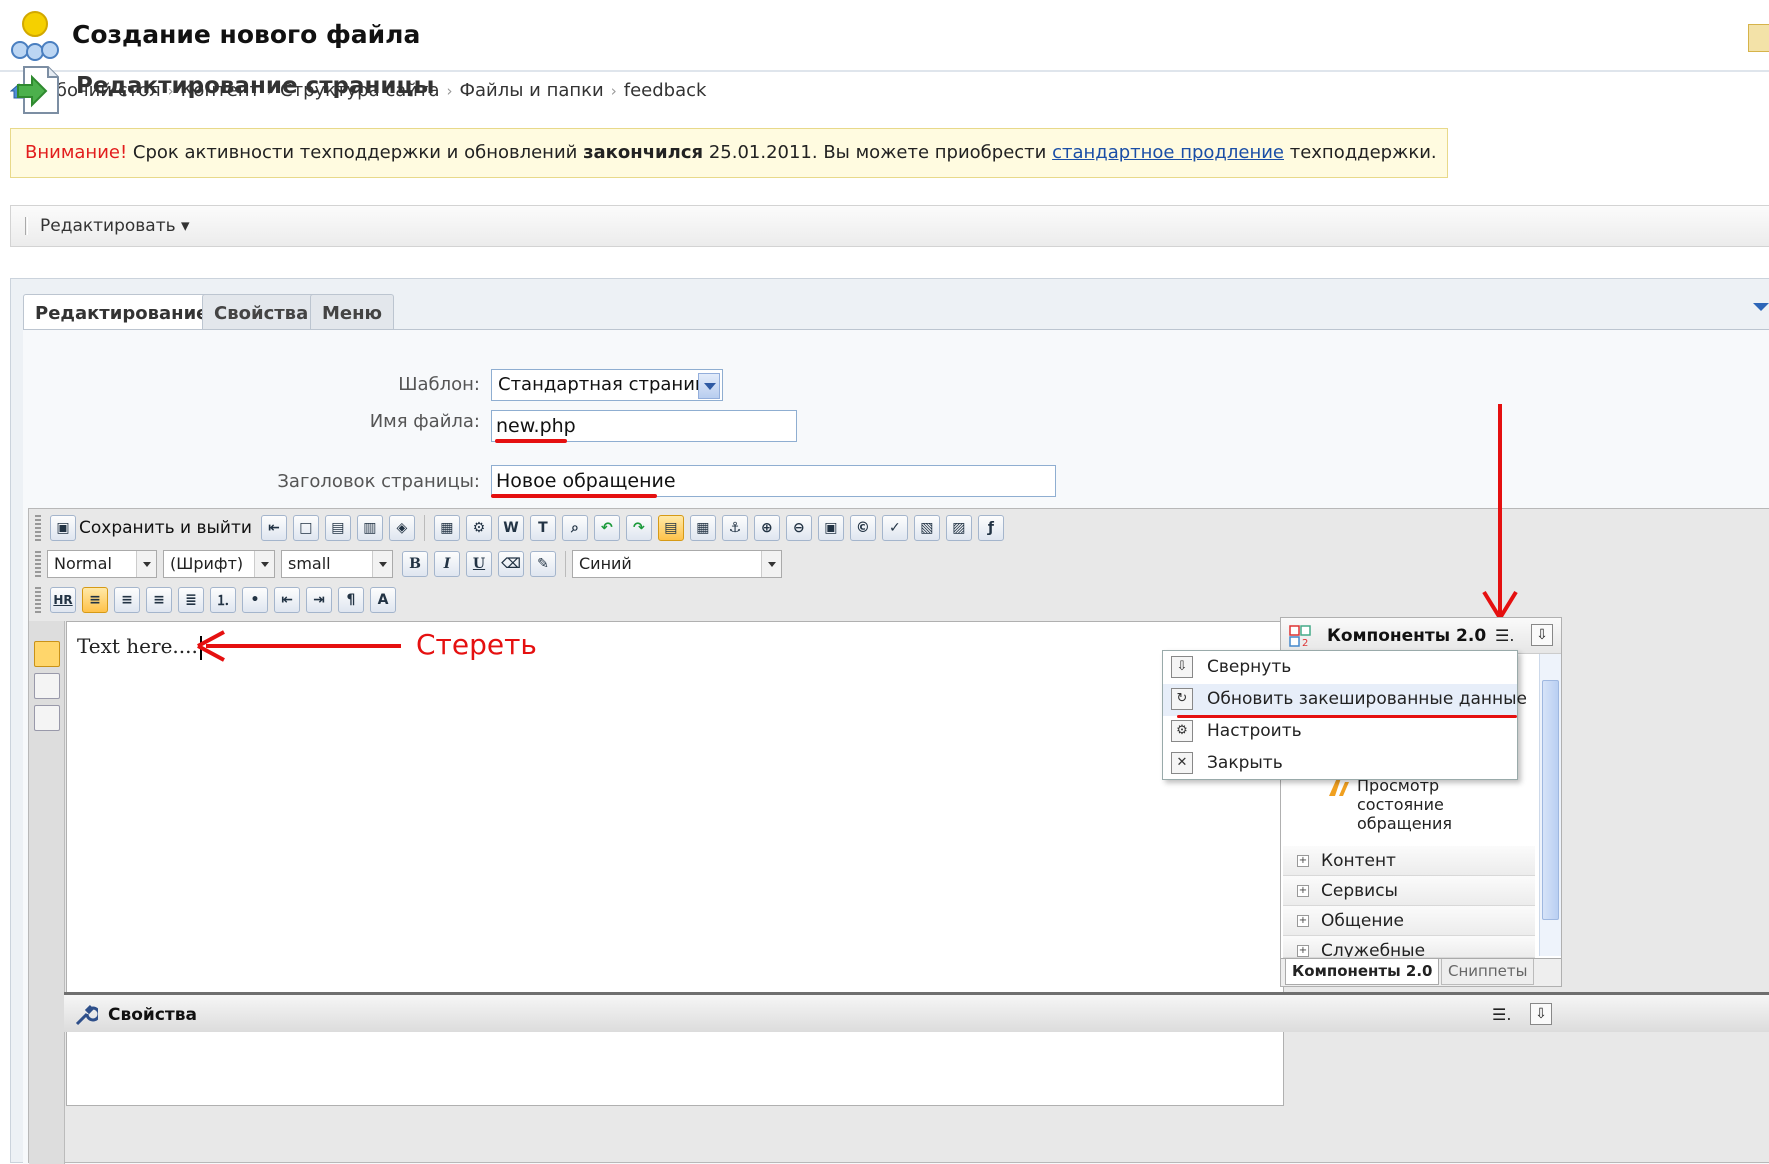 Image resolution: width=1769 pixels, height=1164 pixels. I want to click on svg-text: 2, so click(1305, 642).